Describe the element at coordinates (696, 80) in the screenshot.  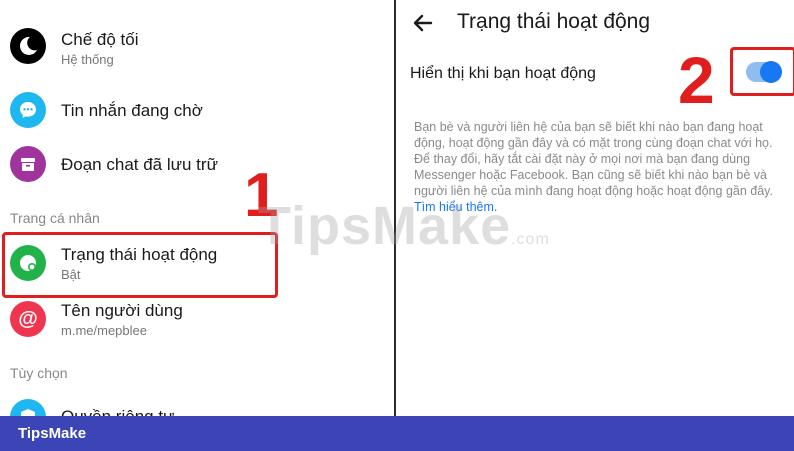
I see `step-number-2: 2` at that location.